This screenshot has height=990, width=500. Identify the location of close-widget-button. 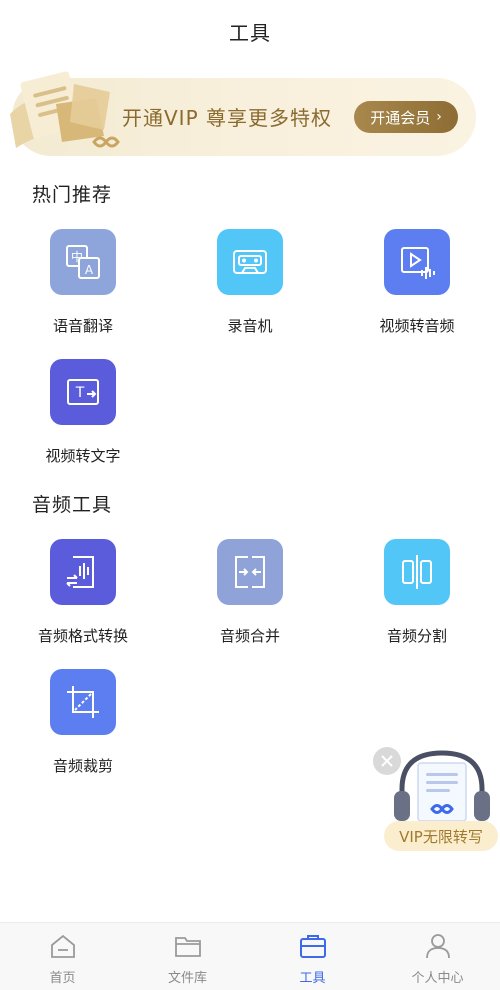
(387, 761).